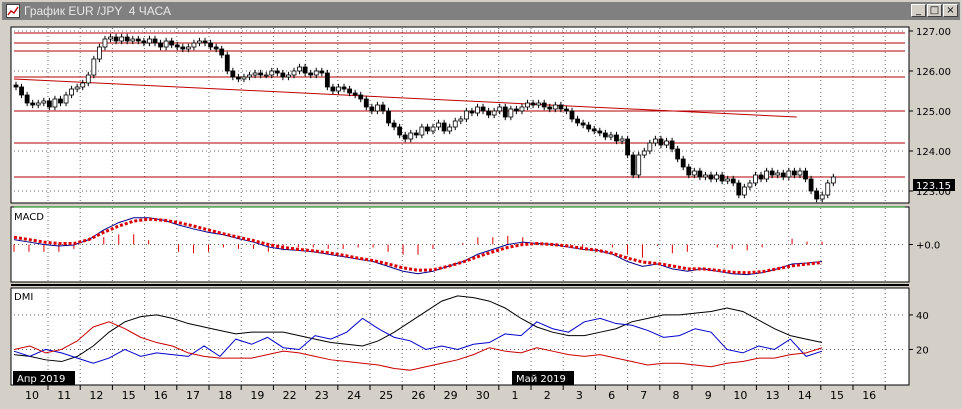 The image size is (962, 409). I want to click on date-label: 3, so click(579, 395).